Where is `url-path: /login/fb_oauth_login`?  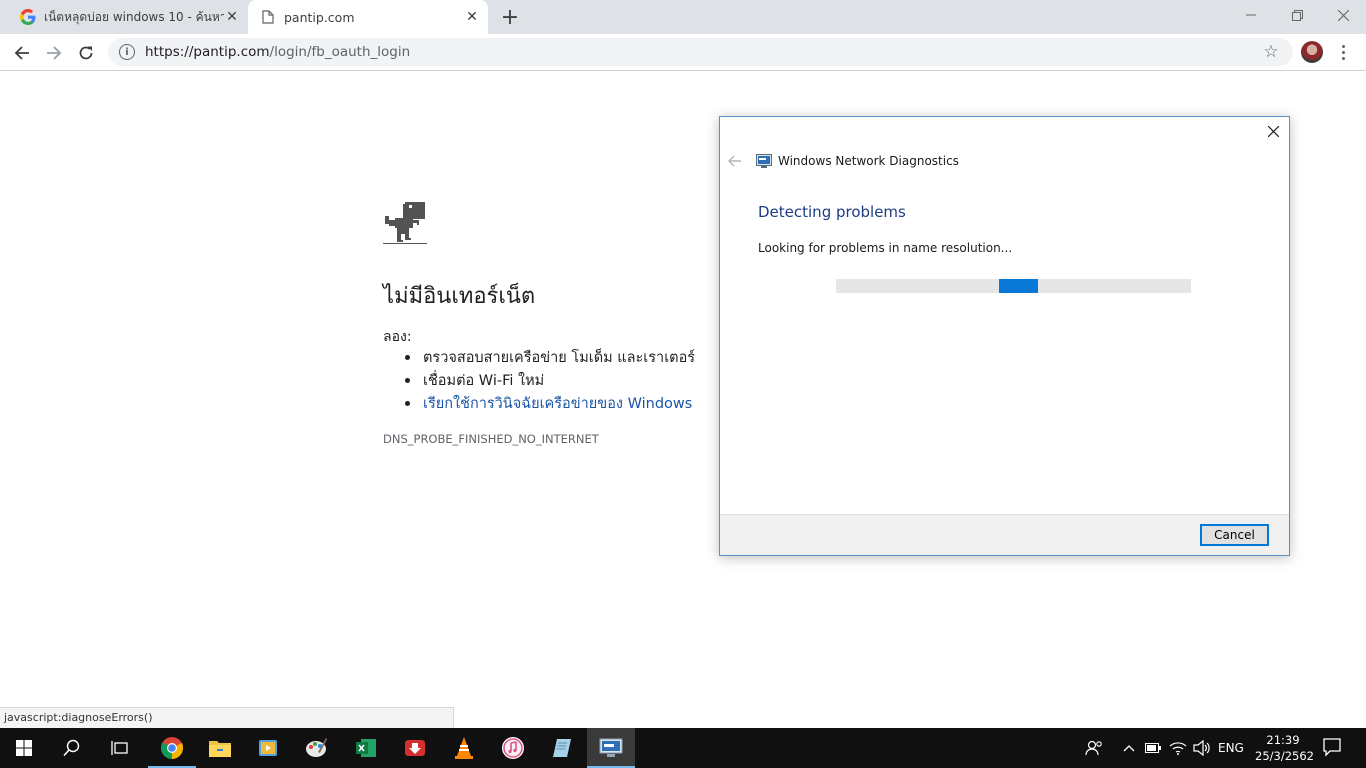 url-path: /login/fb_oauth_login is located at coordinates (340, 52).